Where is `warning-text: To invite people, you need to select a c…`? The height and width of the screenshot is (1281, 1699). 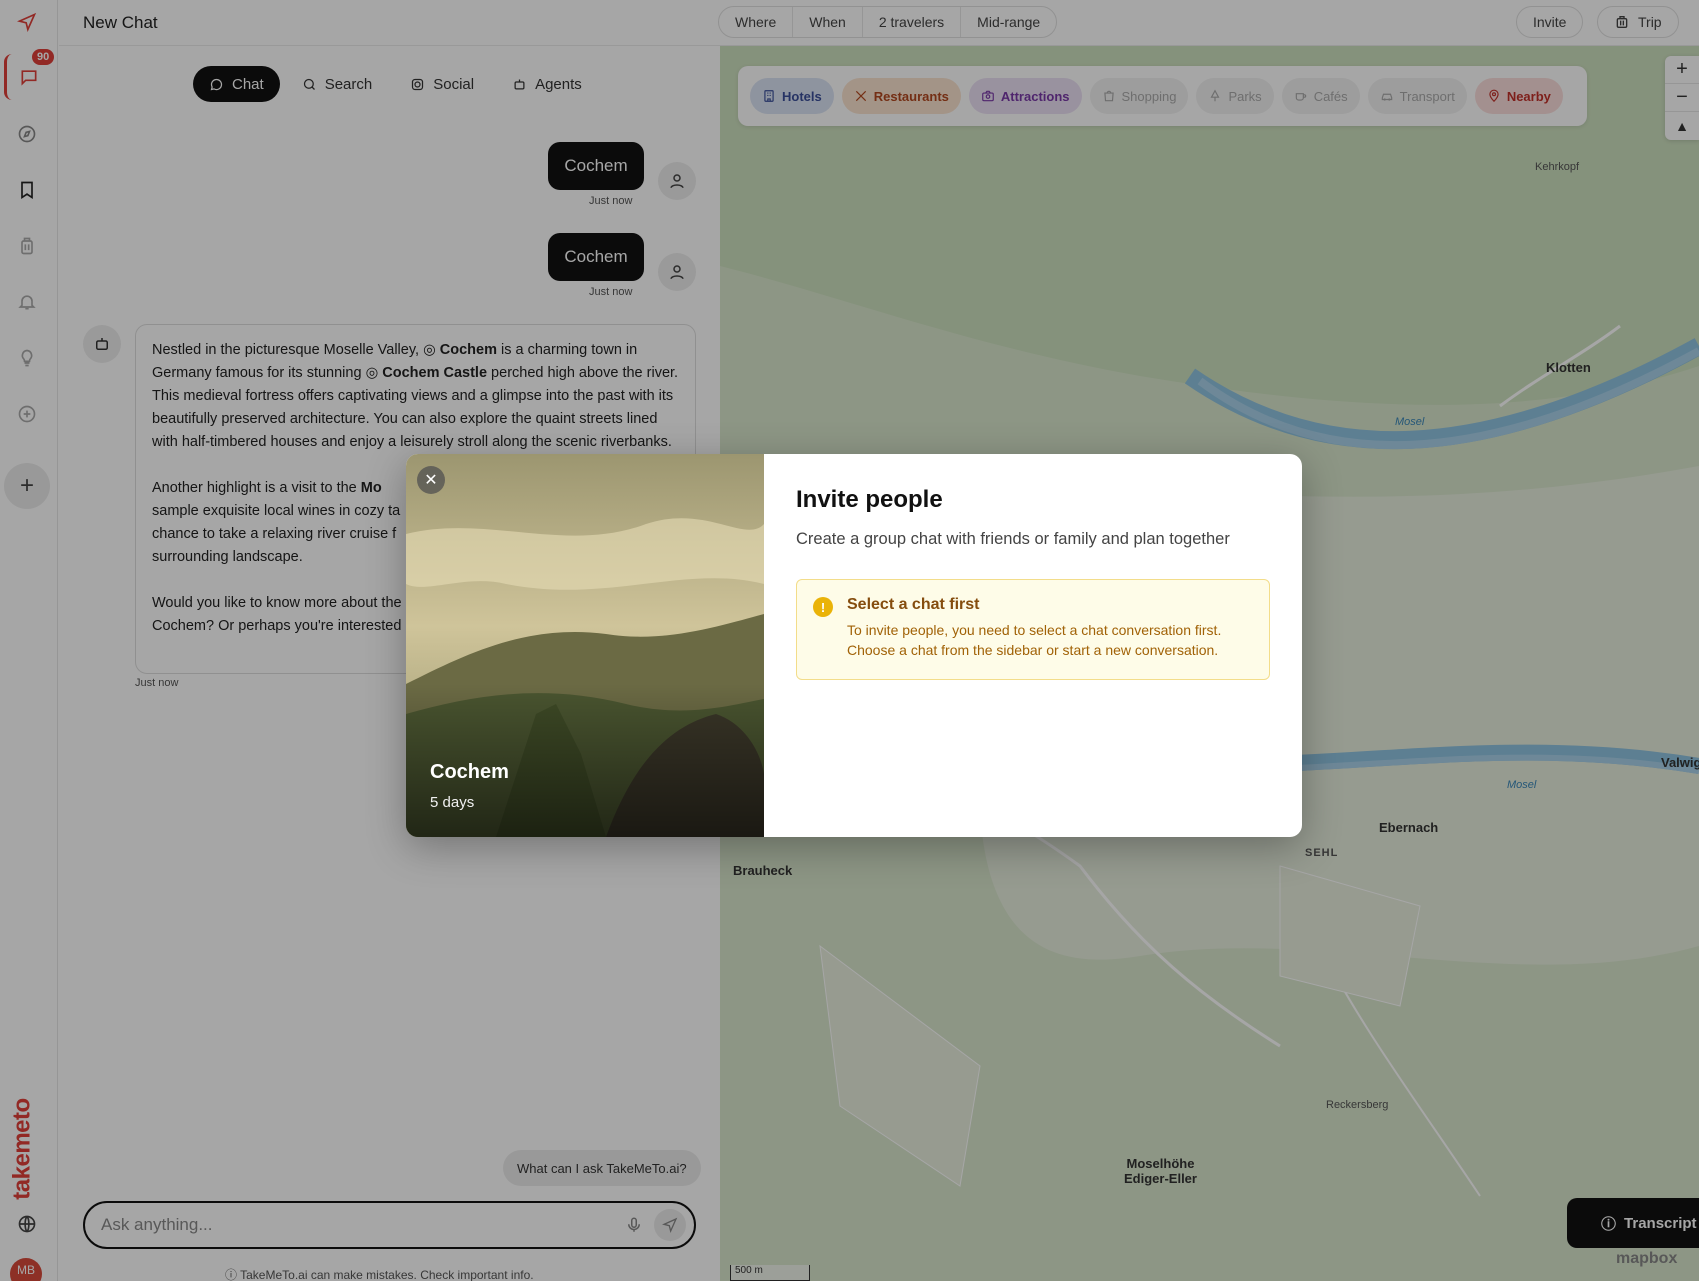
warning-text: To invite people, you need to select a c… is located at coordinates (1034, 640).